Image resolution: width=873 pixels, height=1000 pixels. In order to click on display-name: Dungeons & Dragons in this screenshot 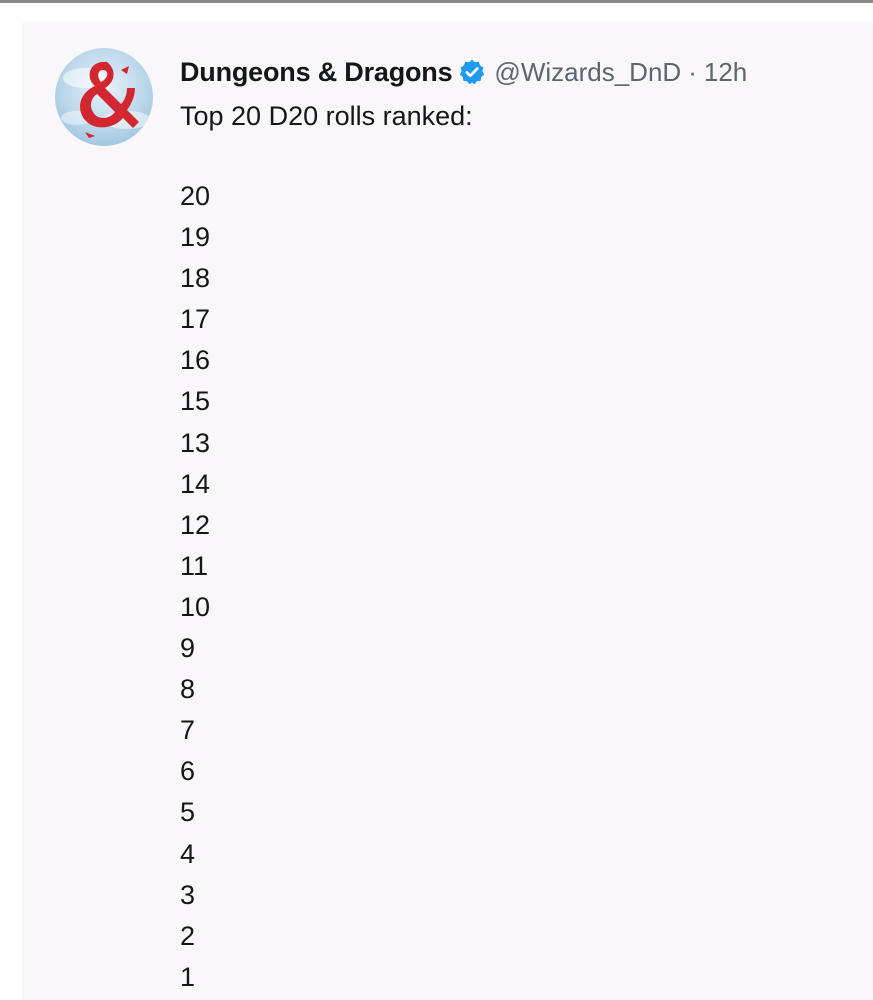, I will do `click(316, 72)`.